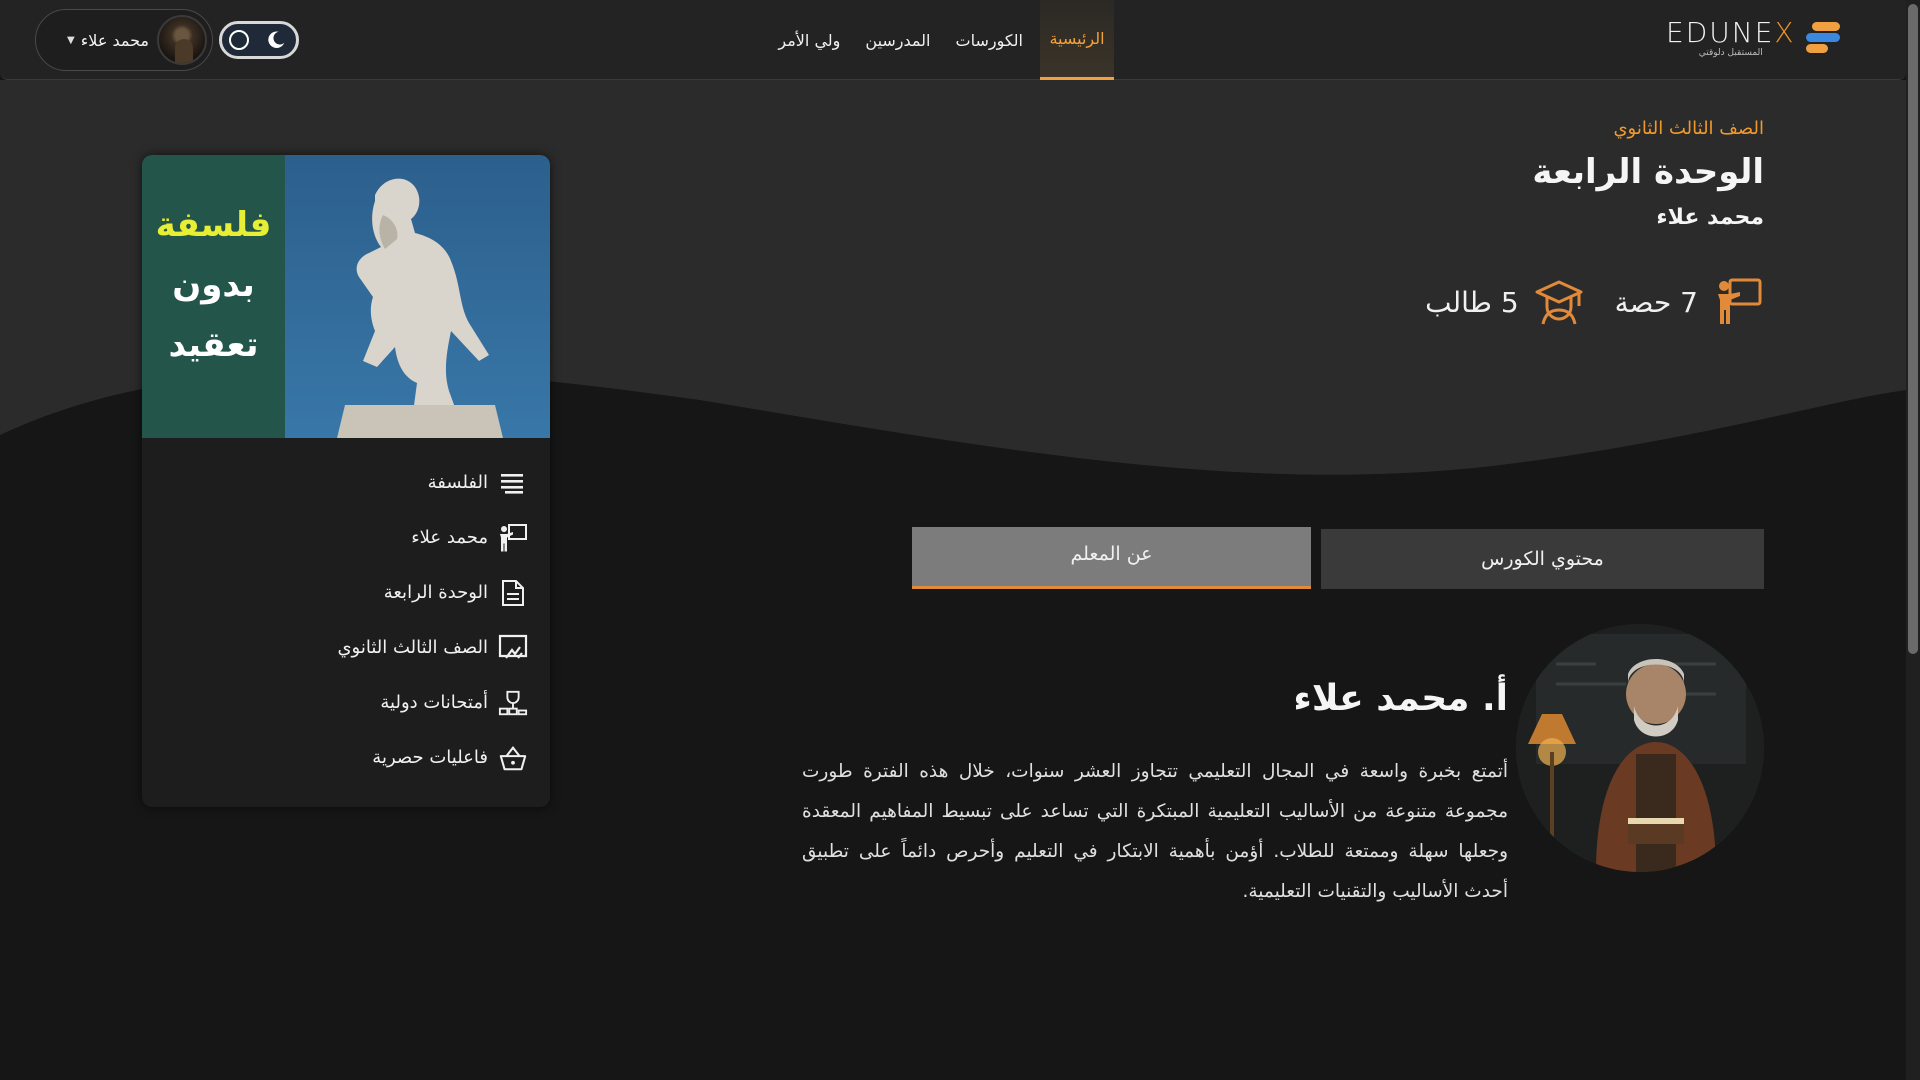 This screenshot has width=1920, height=1080. What do you see at coordinates (1730, 52) in the screenshot?
I see `logo-tagline: المستقبل دلوقتي` at bounding box center [1730, 52].